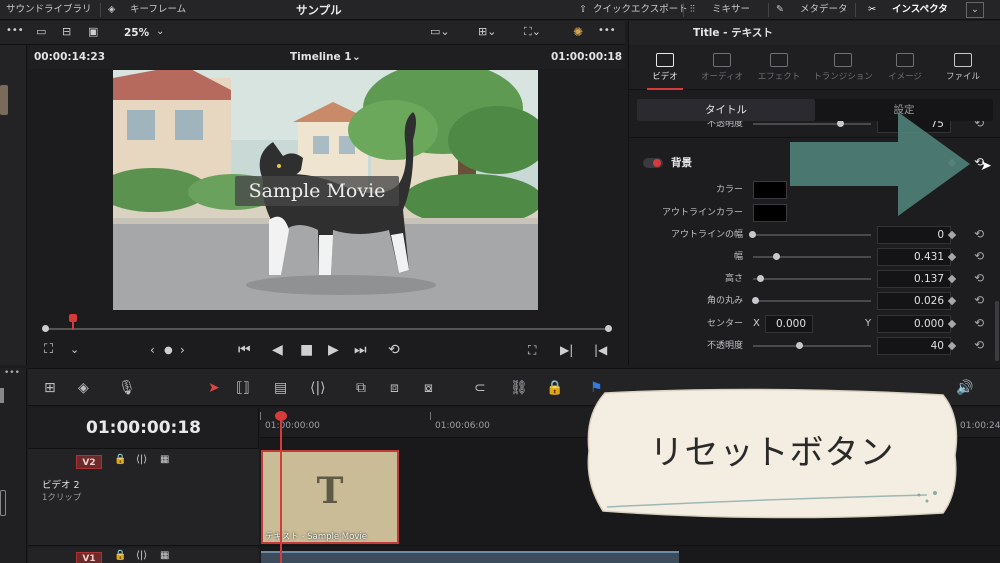 The image size is (1000, 563). I want to click on trim-icon: ⟦⟧, so click(243, 388).